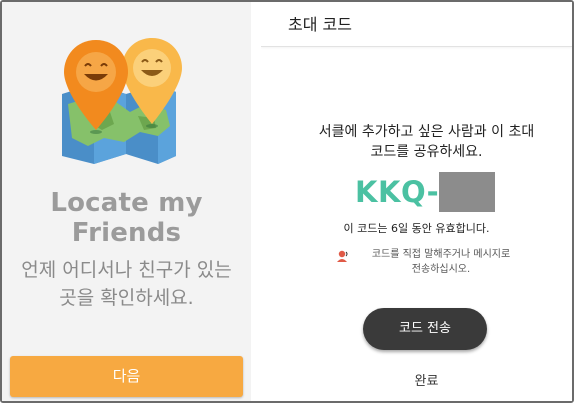 This screenshot has width=578, height=407. I want to click on invite-code-text: KKQ-, so click(397, 192).